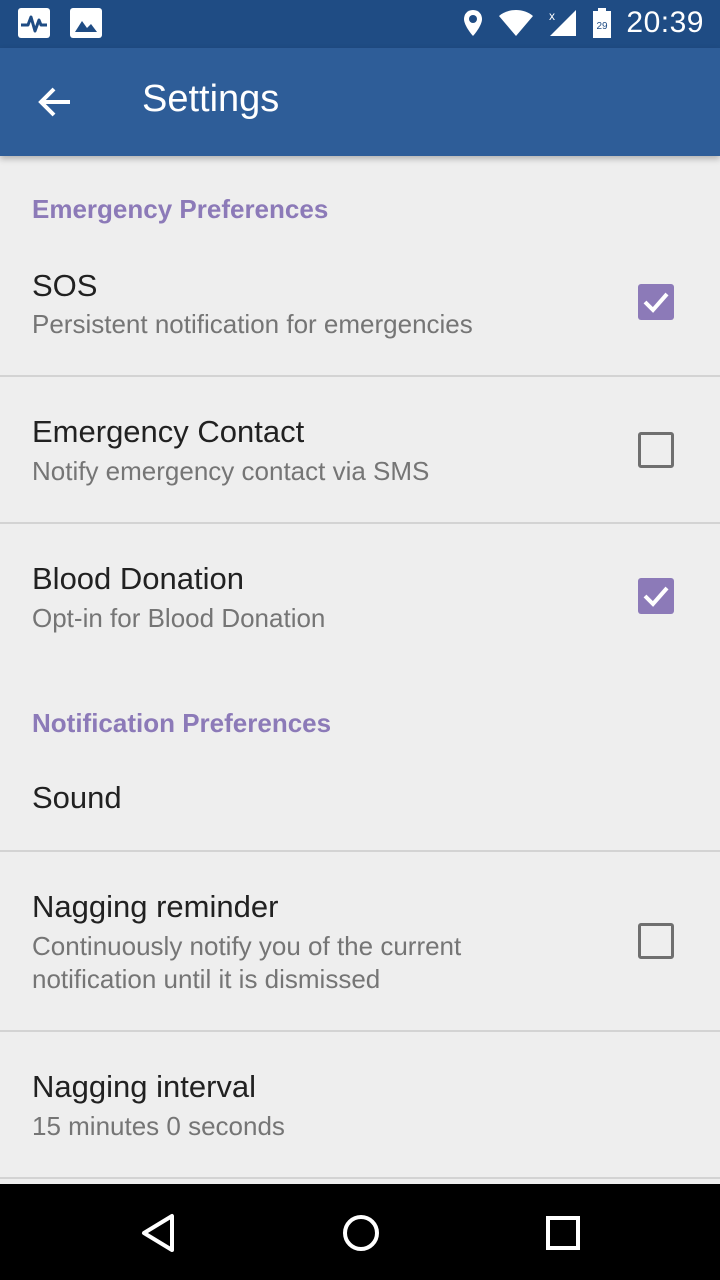  Describe the element at coordinates (563, 22) in the screenshot. I see `signal-icon: x` at that location.